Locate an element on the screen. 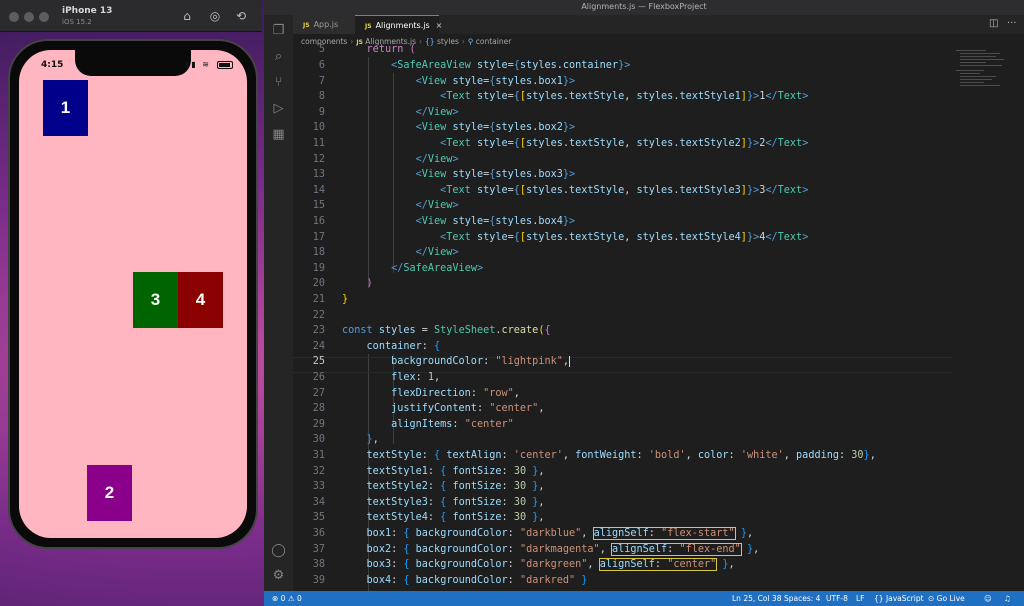 This screenshot has height=606, width=1024. tab-alignments-js: JS Alignments.js × is located at coordinates (398, 24).